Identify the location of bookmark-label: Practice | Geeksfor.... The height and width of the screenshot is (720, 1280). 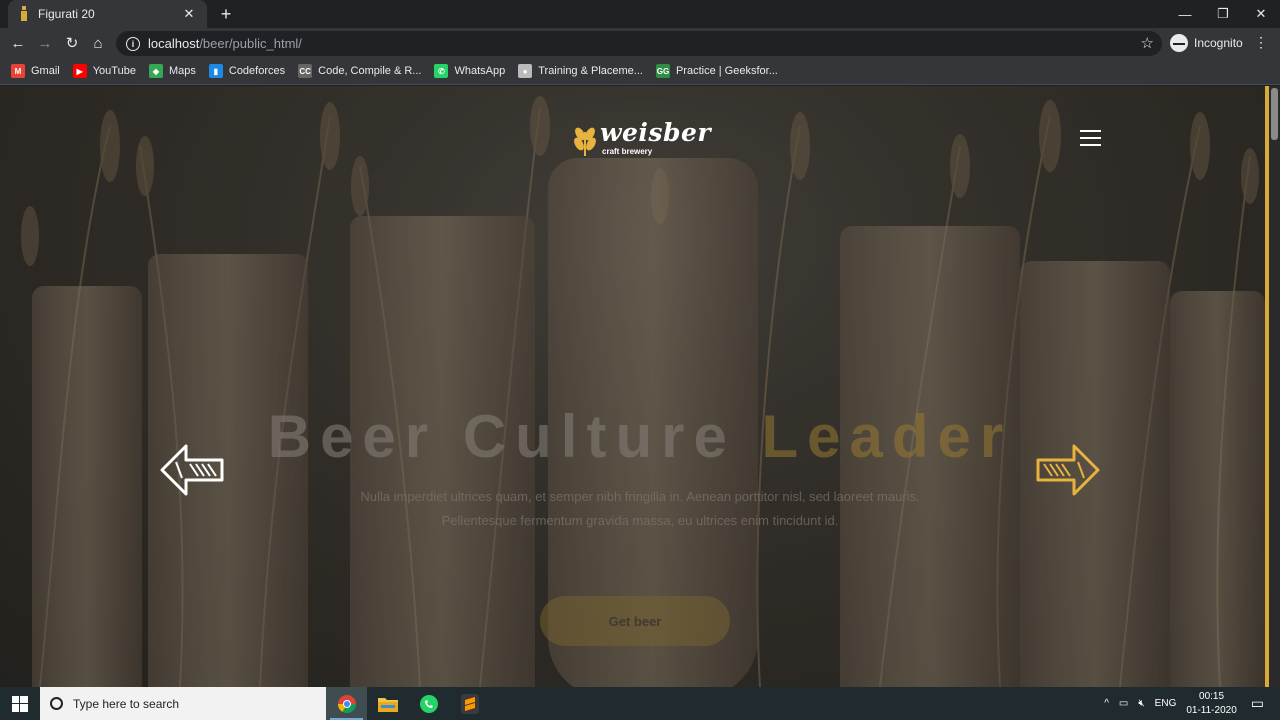
(726, 71).